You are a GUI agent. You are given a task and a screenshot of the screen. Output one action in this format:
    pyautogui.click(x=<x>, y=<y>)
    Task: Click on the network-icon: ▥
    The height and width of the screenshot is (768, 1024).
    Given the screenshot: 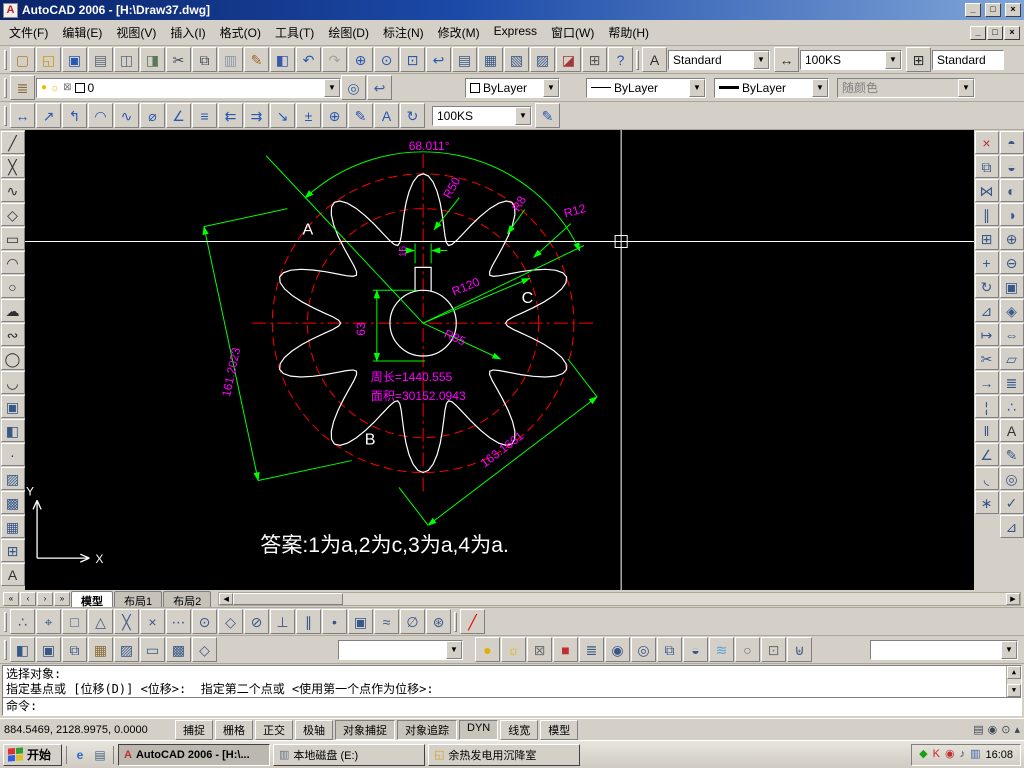 What is the action you would take?
    pyautogui.click(x=975, y=754)
    